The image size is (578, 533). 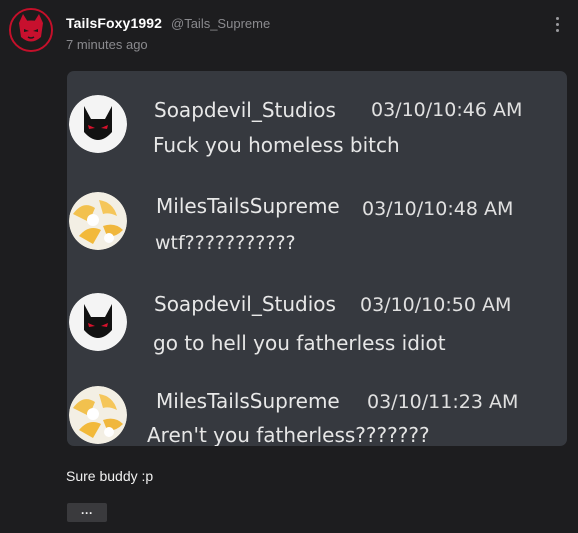 I want to click on message-text: Aren't you fatherless???????, so click(x=288, y=434).